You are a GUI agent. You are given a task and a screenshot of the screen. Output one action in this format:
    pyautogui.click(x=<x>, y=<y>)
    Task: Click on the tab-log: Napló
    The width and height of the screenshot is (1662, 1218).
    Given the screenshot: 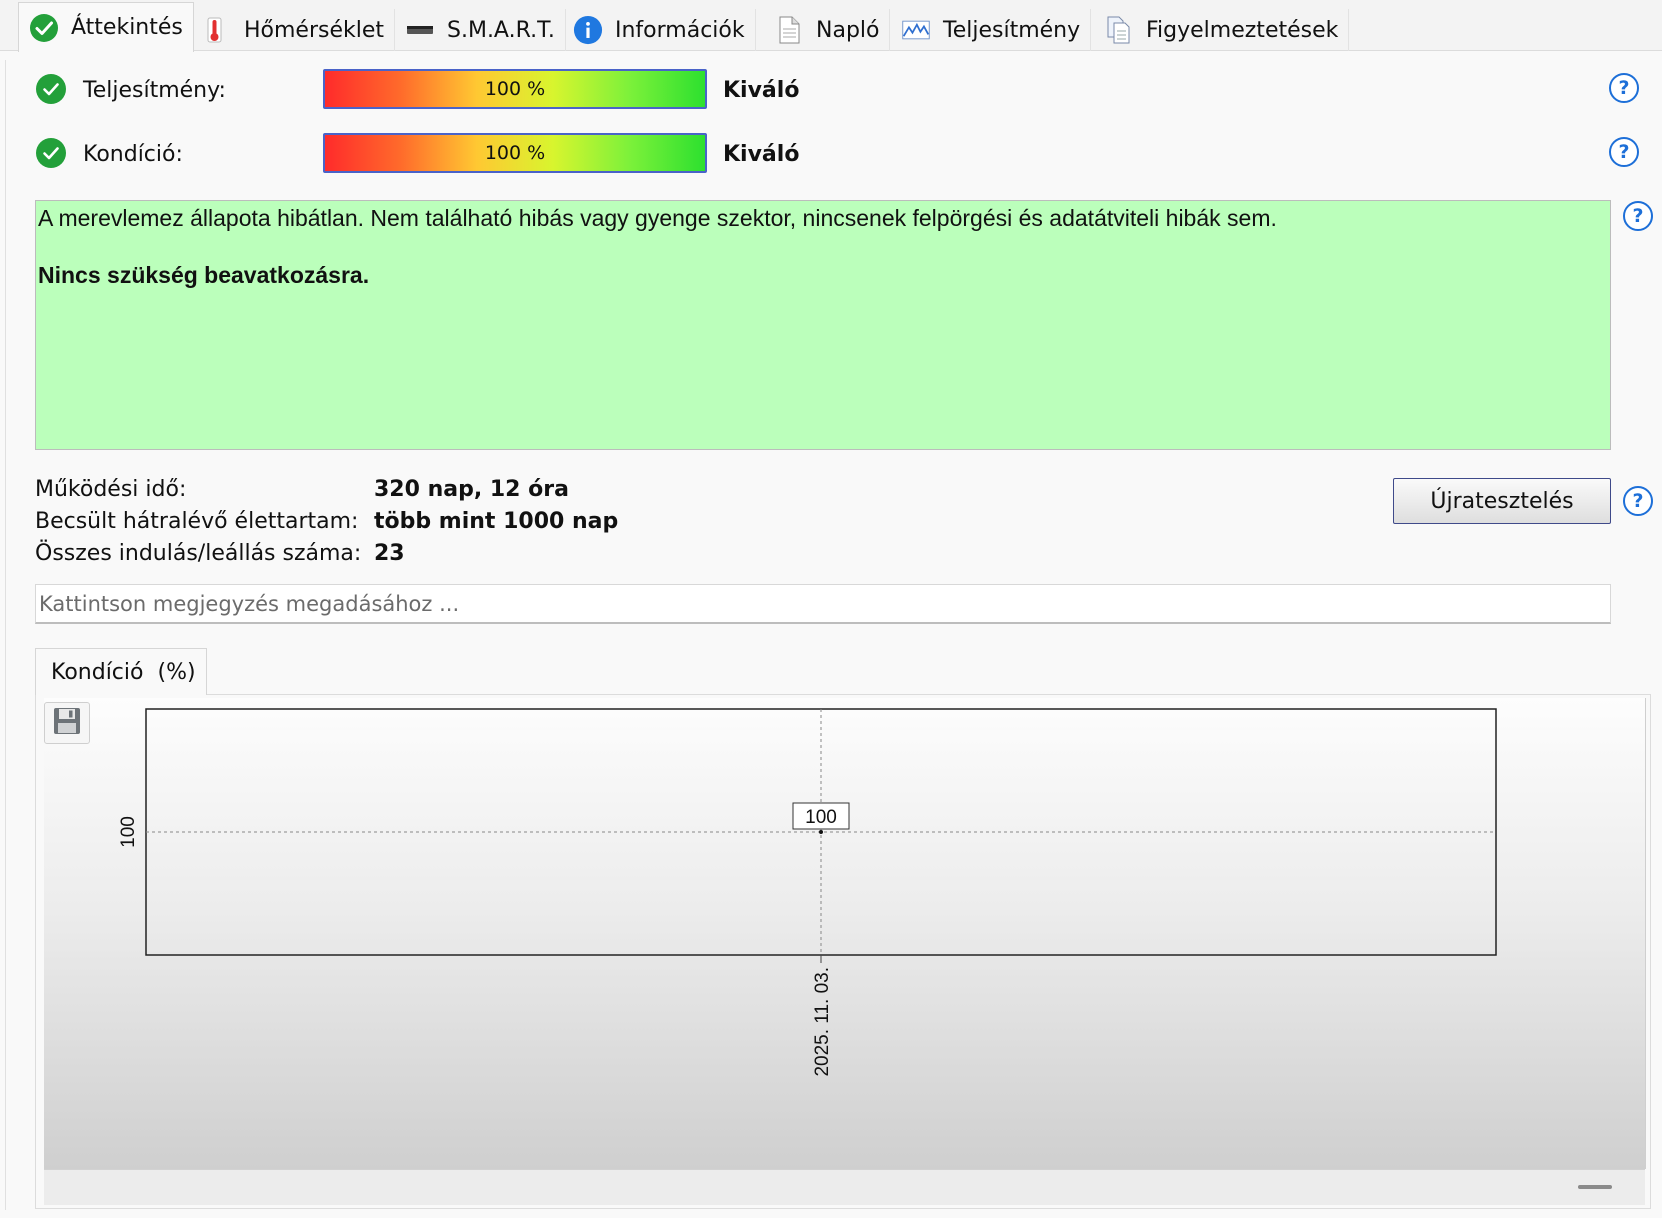 What is the action you would take?
    pyautogui.click(x=827, y=30)
    